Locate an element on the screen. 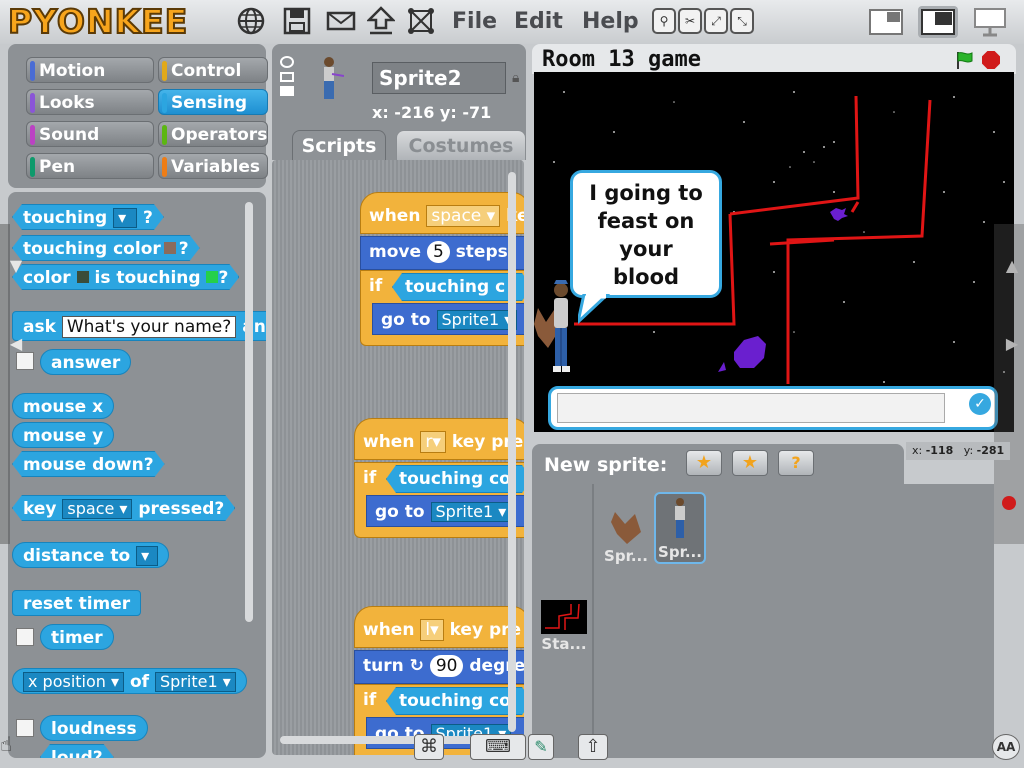 This screenshot has width=1024, height=768. sprite-name-field: Sprite2 is located at coordinates (439, 78).